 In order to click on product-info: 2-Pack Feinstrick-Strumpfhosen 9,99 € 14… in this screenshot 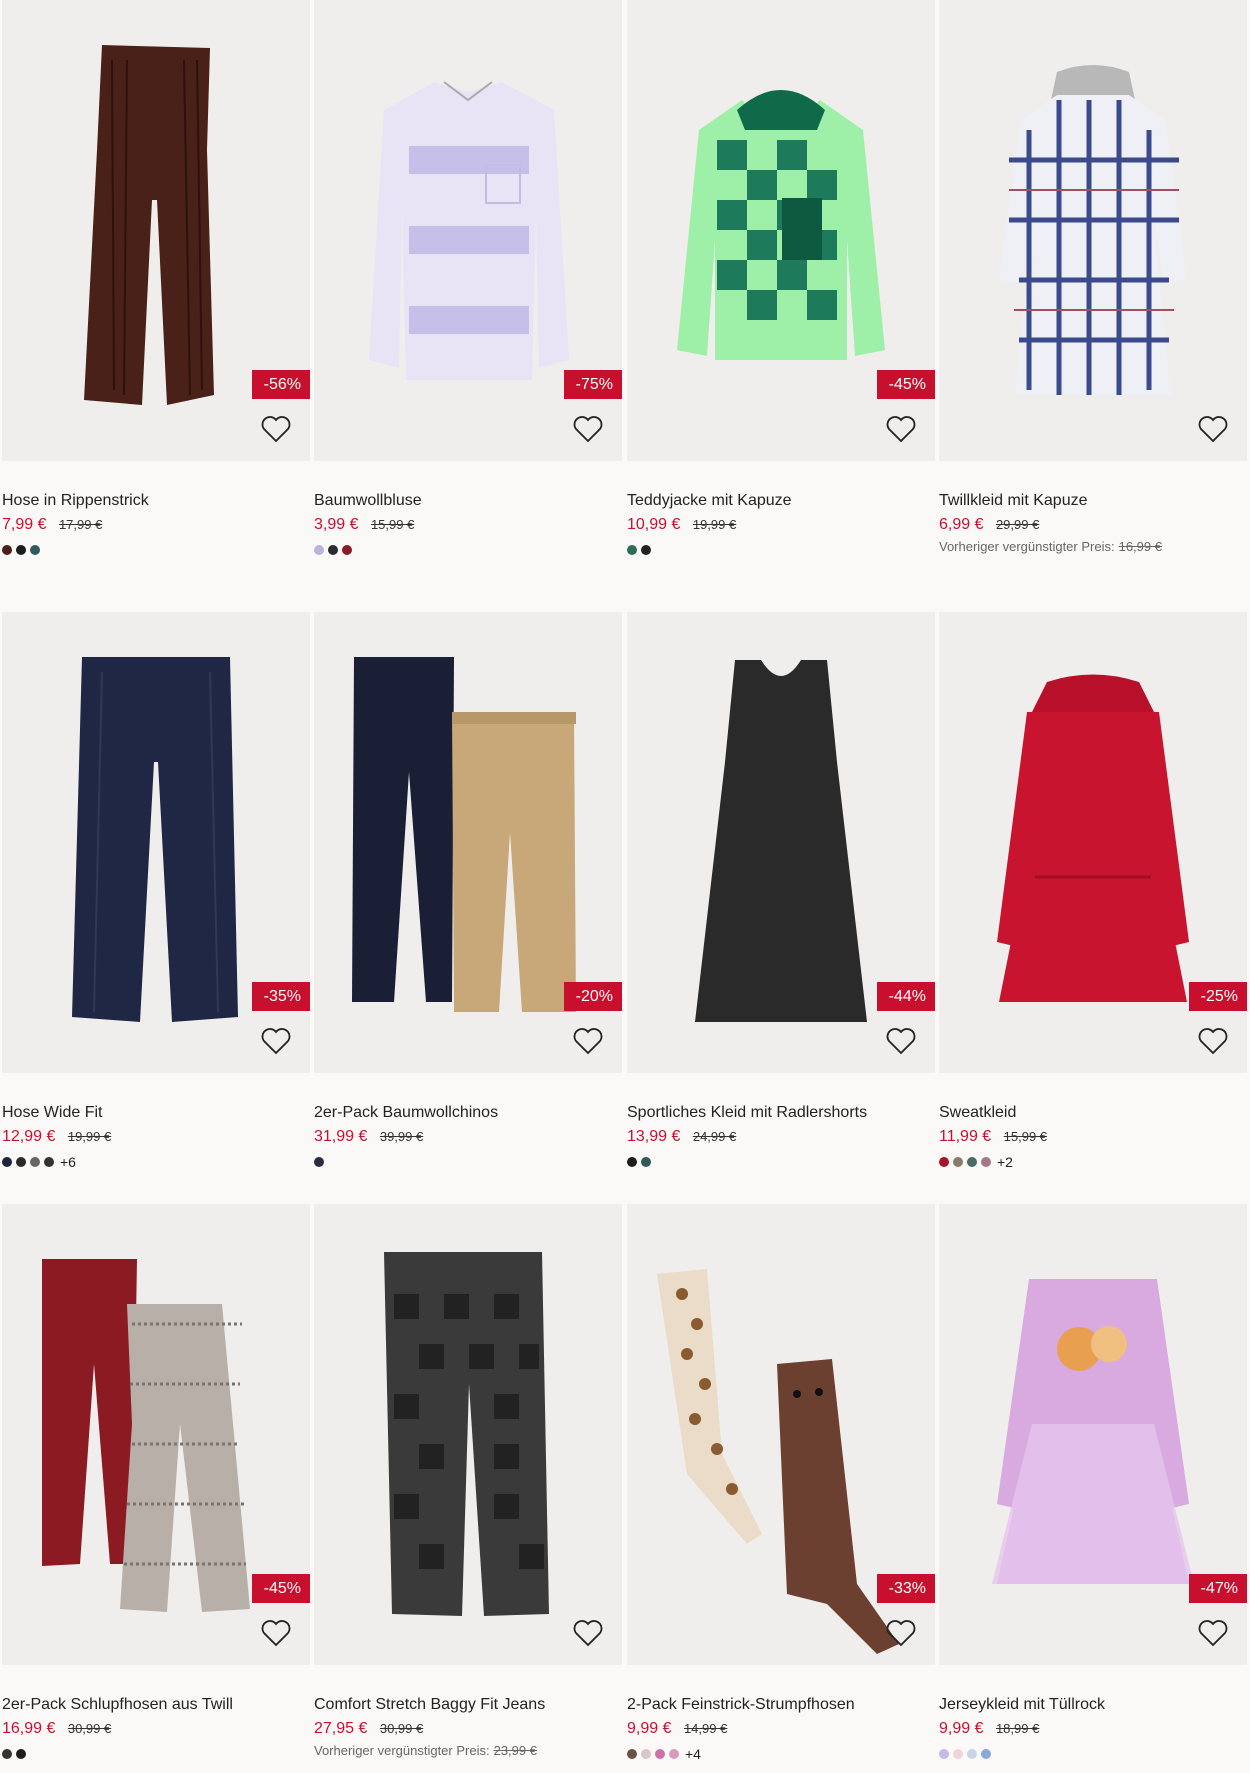, I will do `click(781, 1713)`.